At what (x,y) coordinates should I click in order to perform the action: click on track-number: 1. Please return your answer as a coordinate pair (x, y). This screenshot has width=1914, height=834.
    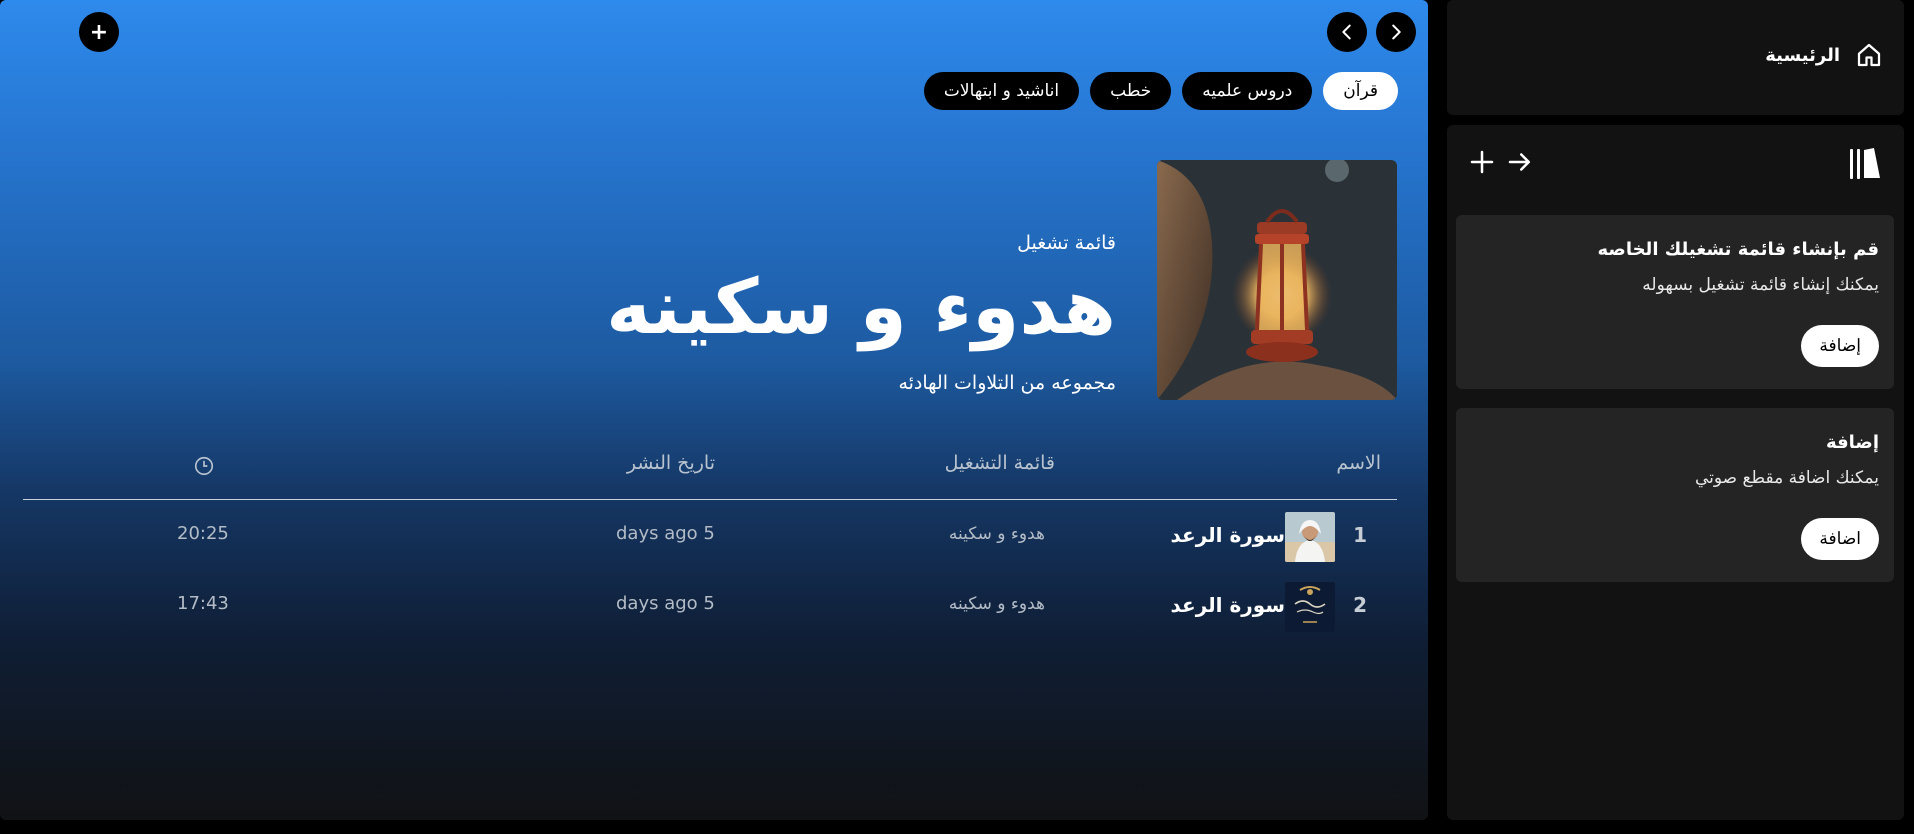
    Looking at the image, I should click on (1360, 535).